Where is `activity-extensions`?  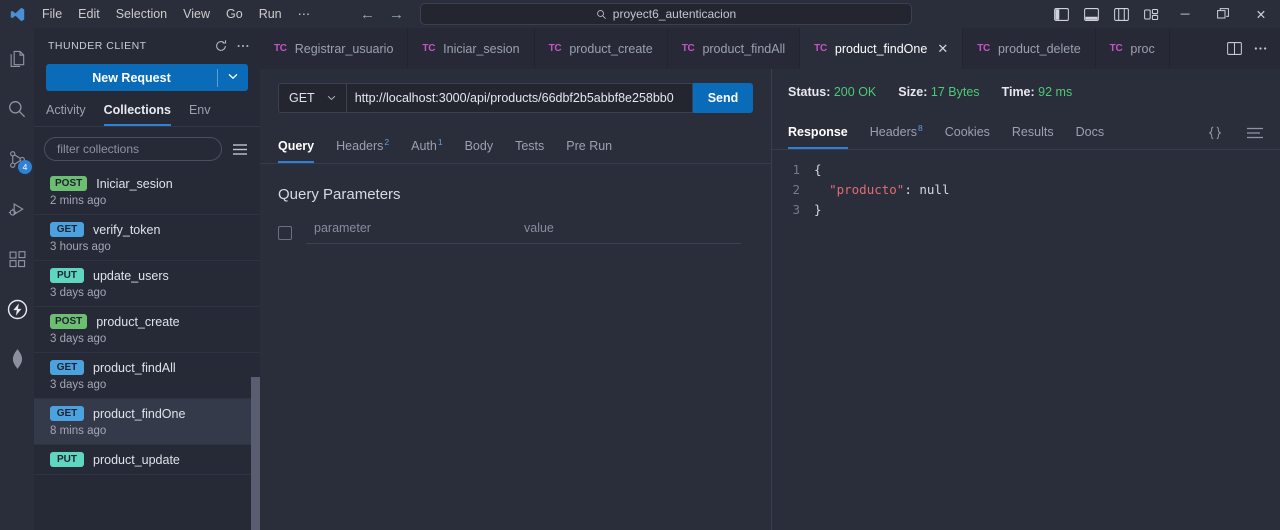
activity-extensions is located at coordinates (17, 259).